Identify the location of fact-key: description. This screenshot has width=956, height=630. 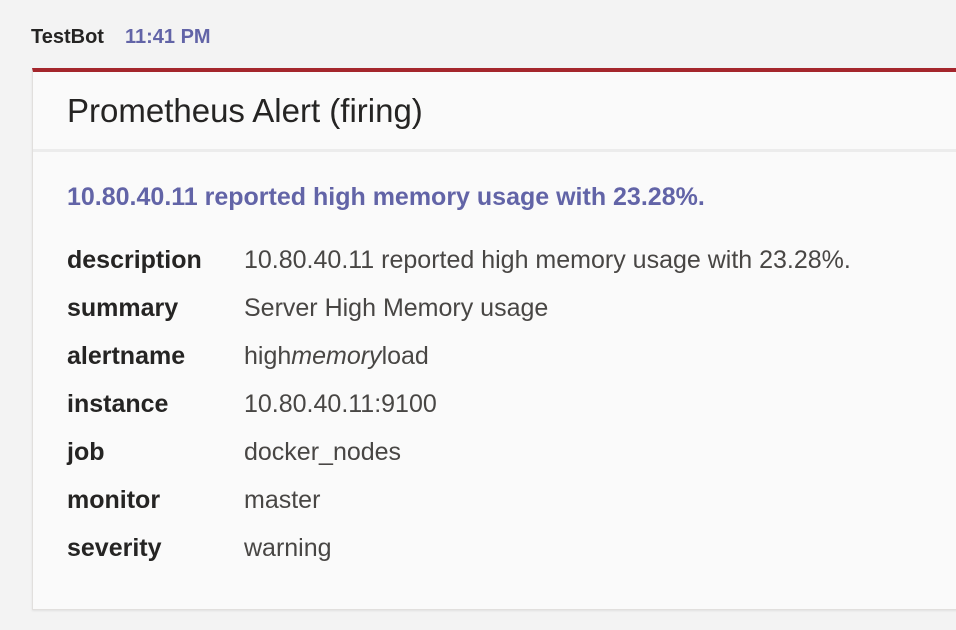
(134, 260).